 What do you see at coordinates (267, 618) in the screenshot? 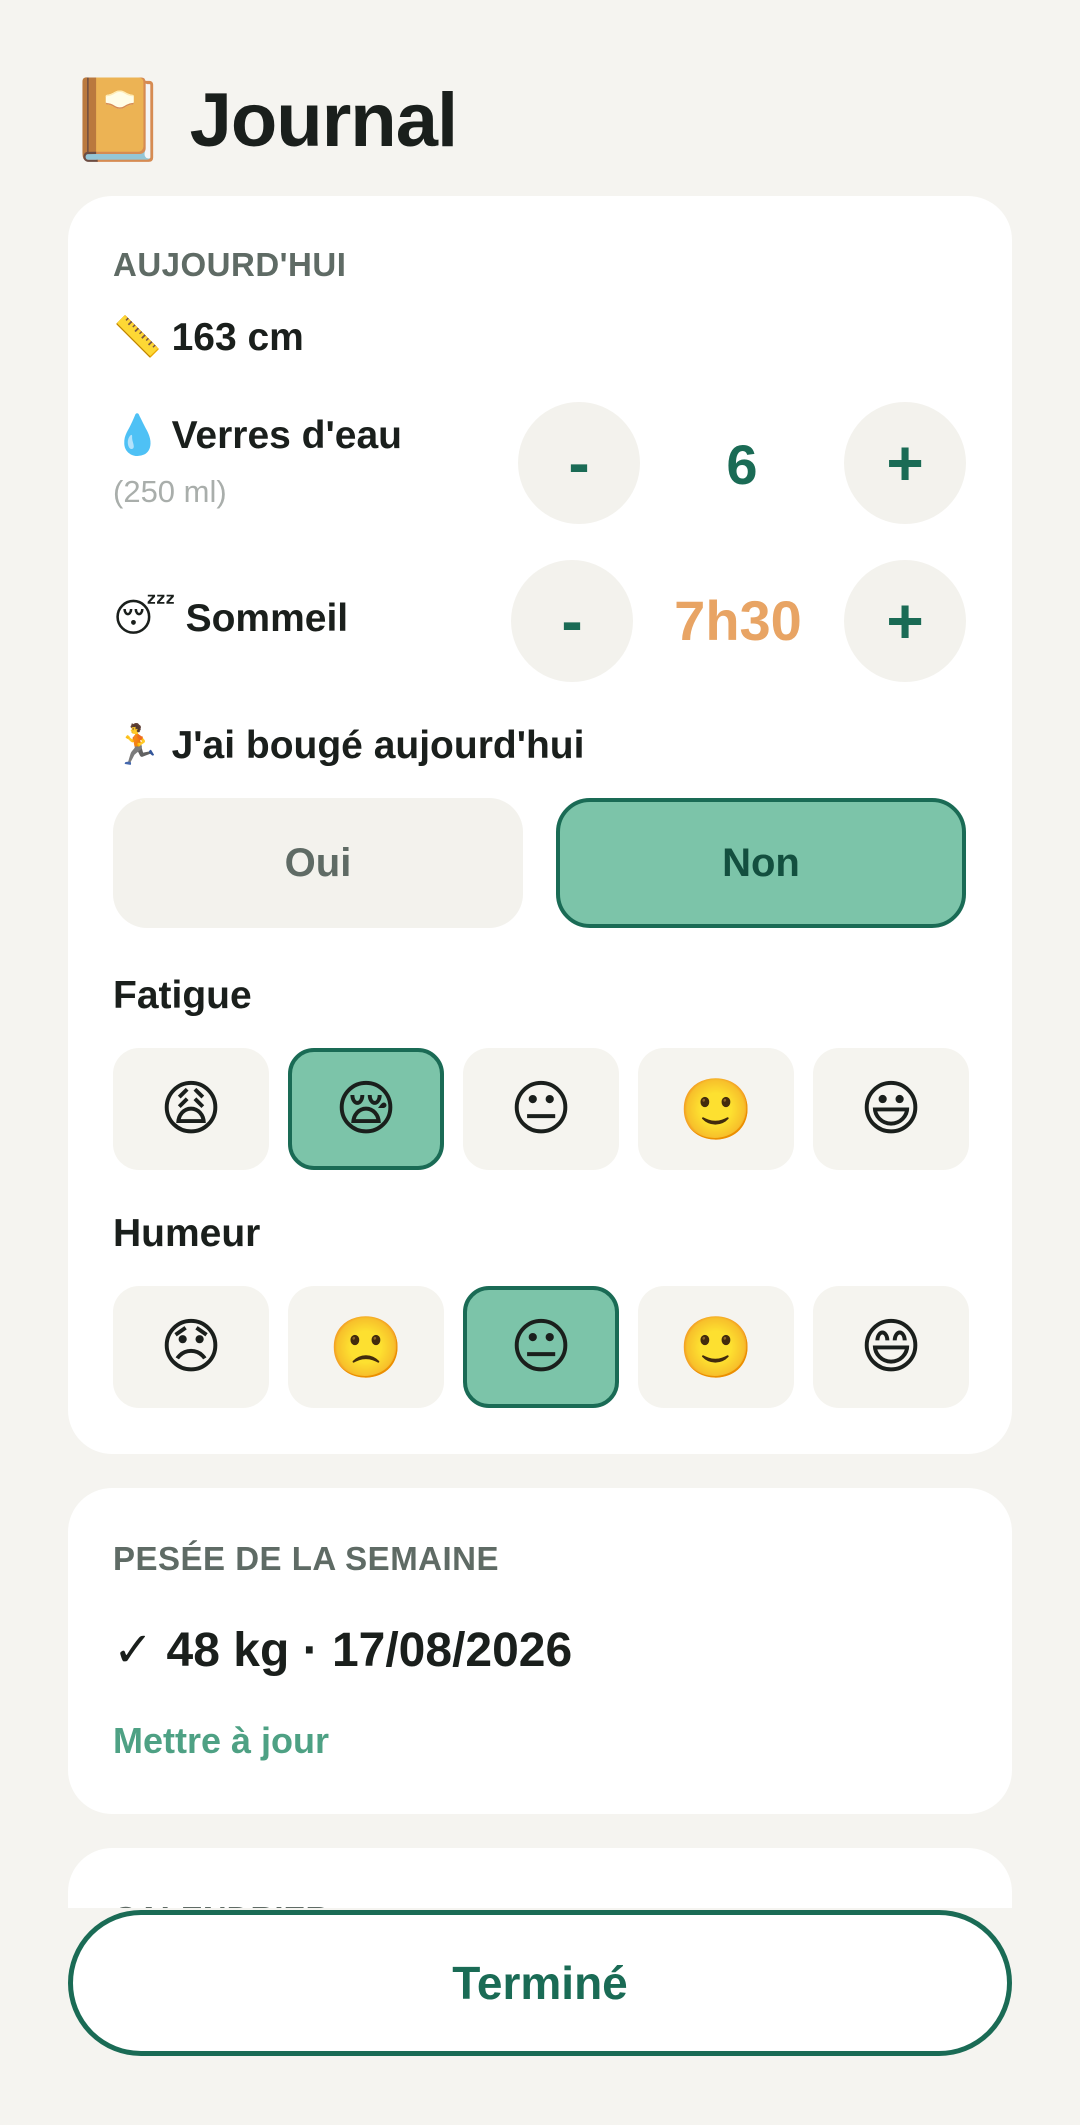
I see `sleep-label: Sommeil` at bounding box center [267, 618].